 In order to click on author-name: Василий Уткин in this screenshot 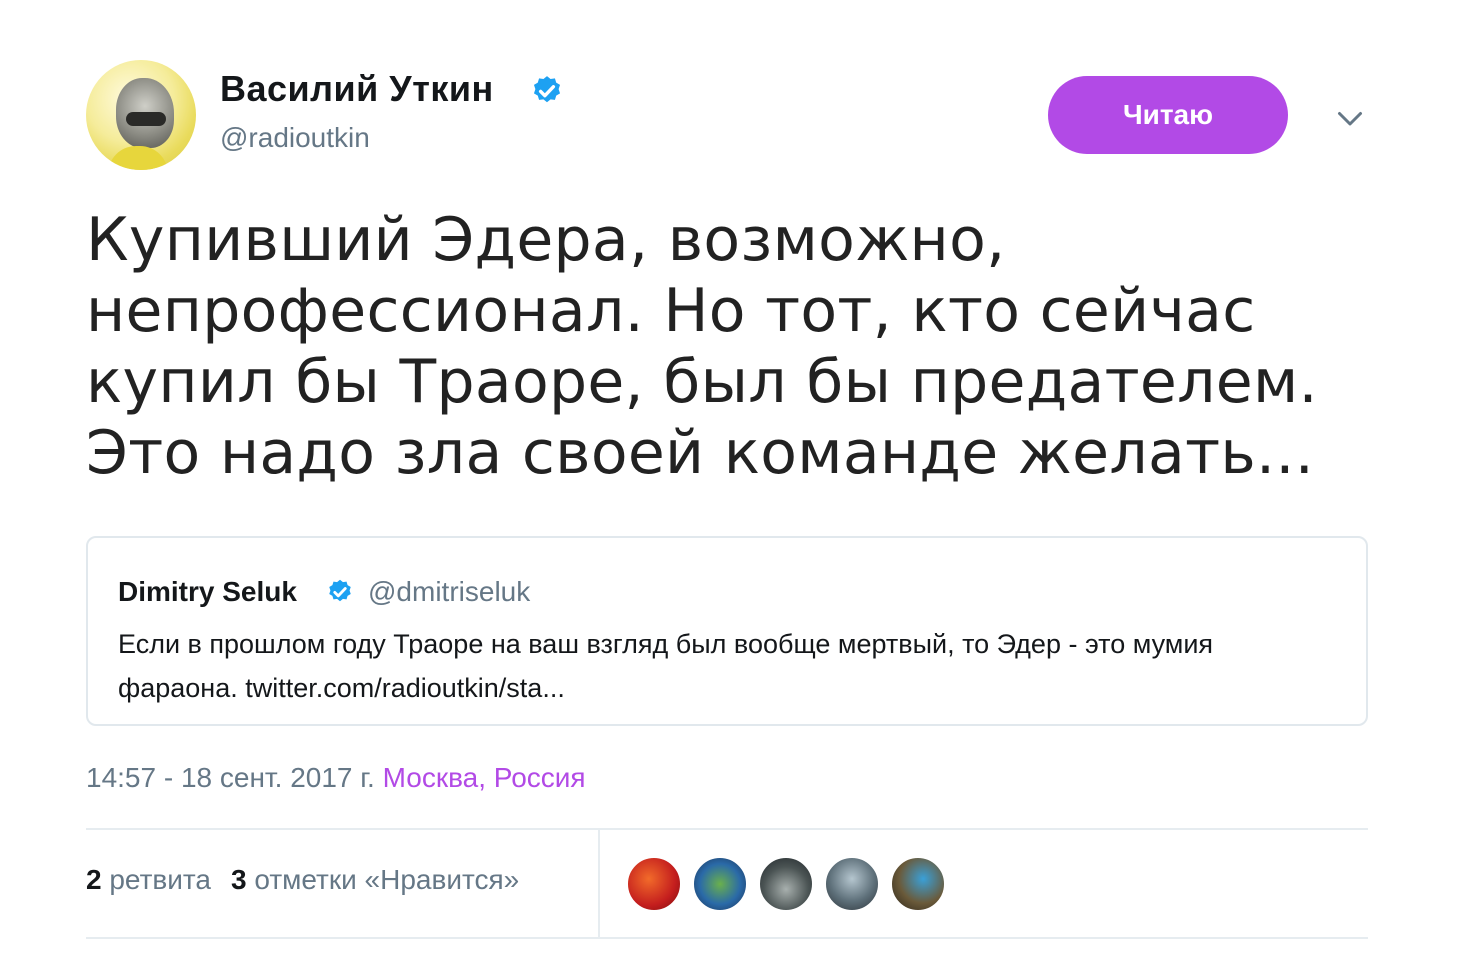, I will do `click(357, 89)`.